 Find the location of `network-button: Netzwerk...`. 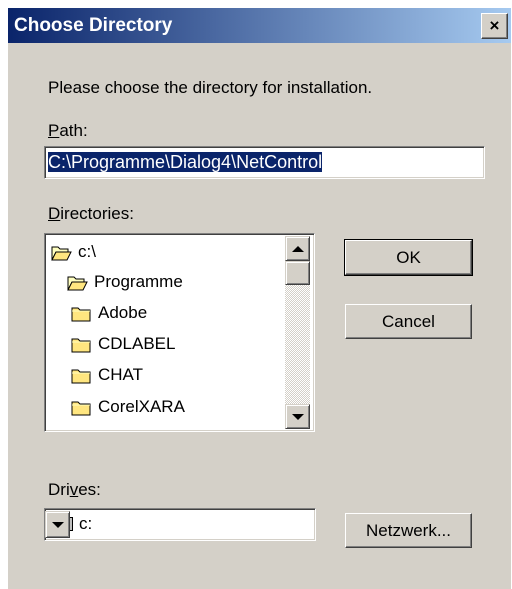

network-button: Netzwerk... is located at coordinates (408, 530).